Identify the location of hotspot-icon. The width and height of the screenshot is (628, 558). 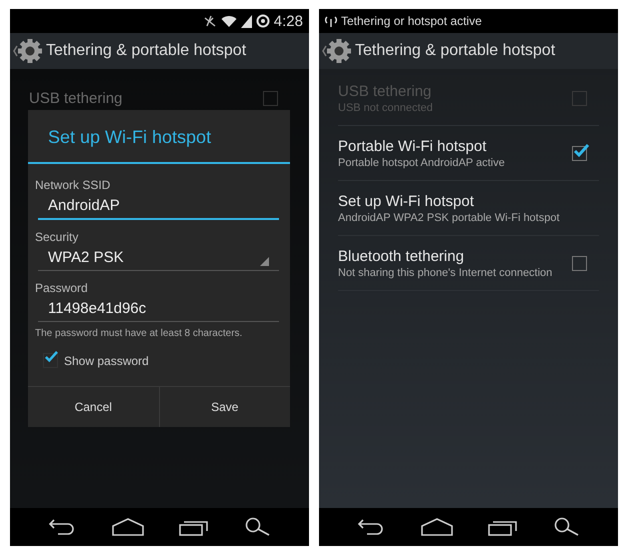
(331, 21).